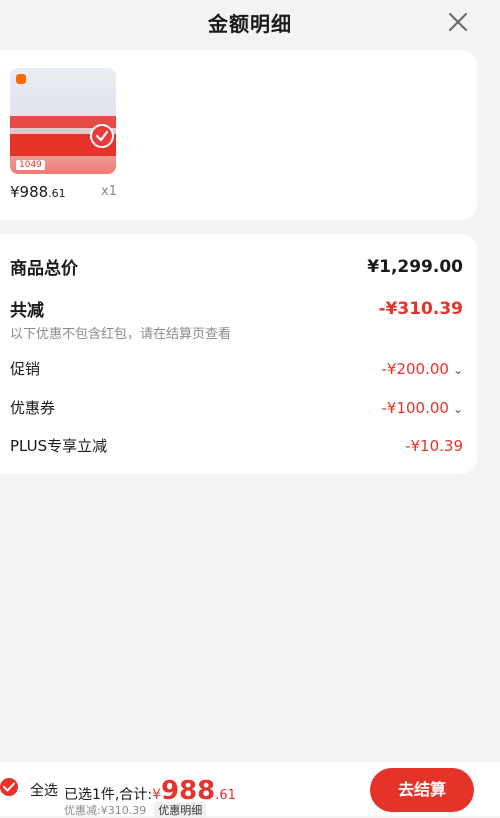 The image size is (500, 818). What do you see at coordinates (250, 790) in the screenshot?
I see `checkout-bar: 全选 已选1件,合计:¥988.61 优惠减:¥310.39 优惠明细 去结算` at bounding box center [250, 790].